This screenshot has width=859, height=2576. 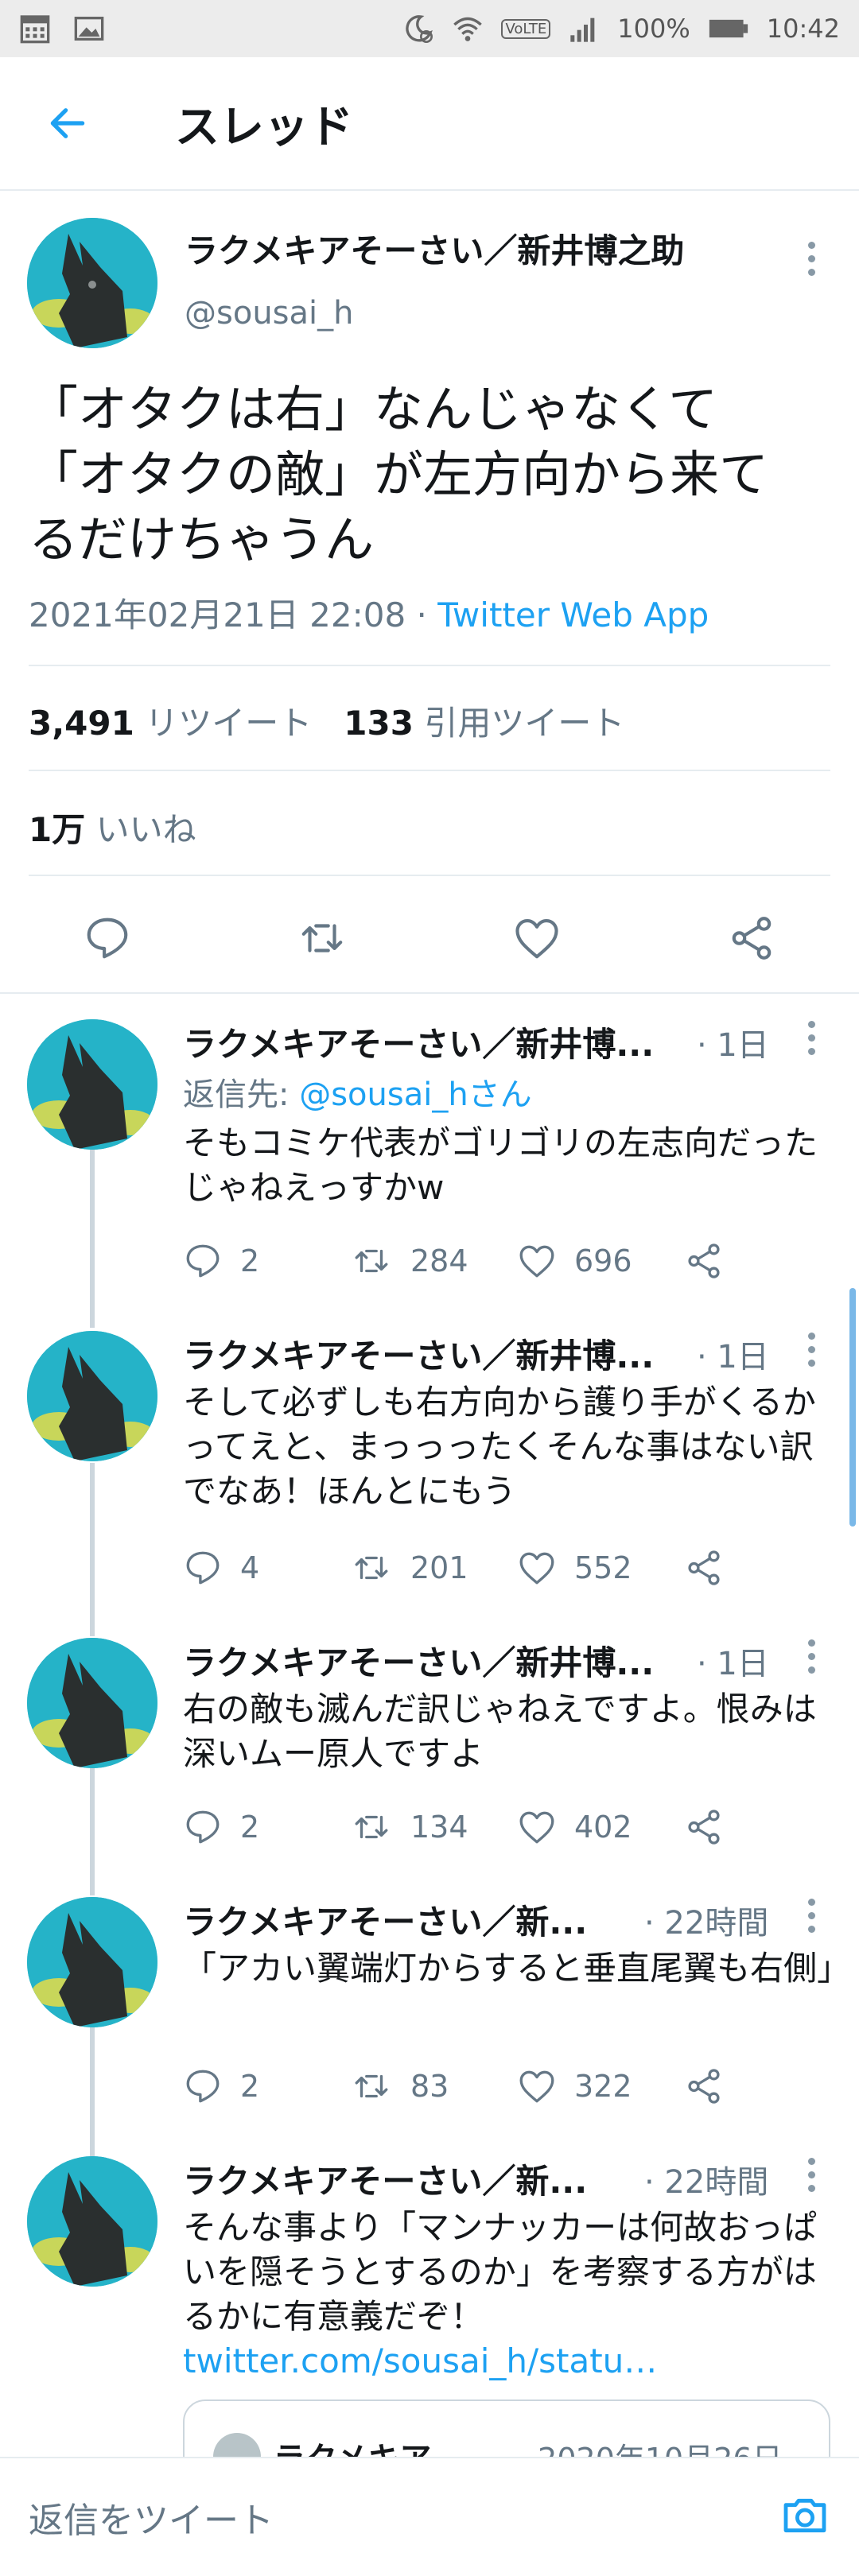 I want to click on image-icon, so click(x=89, y=29).